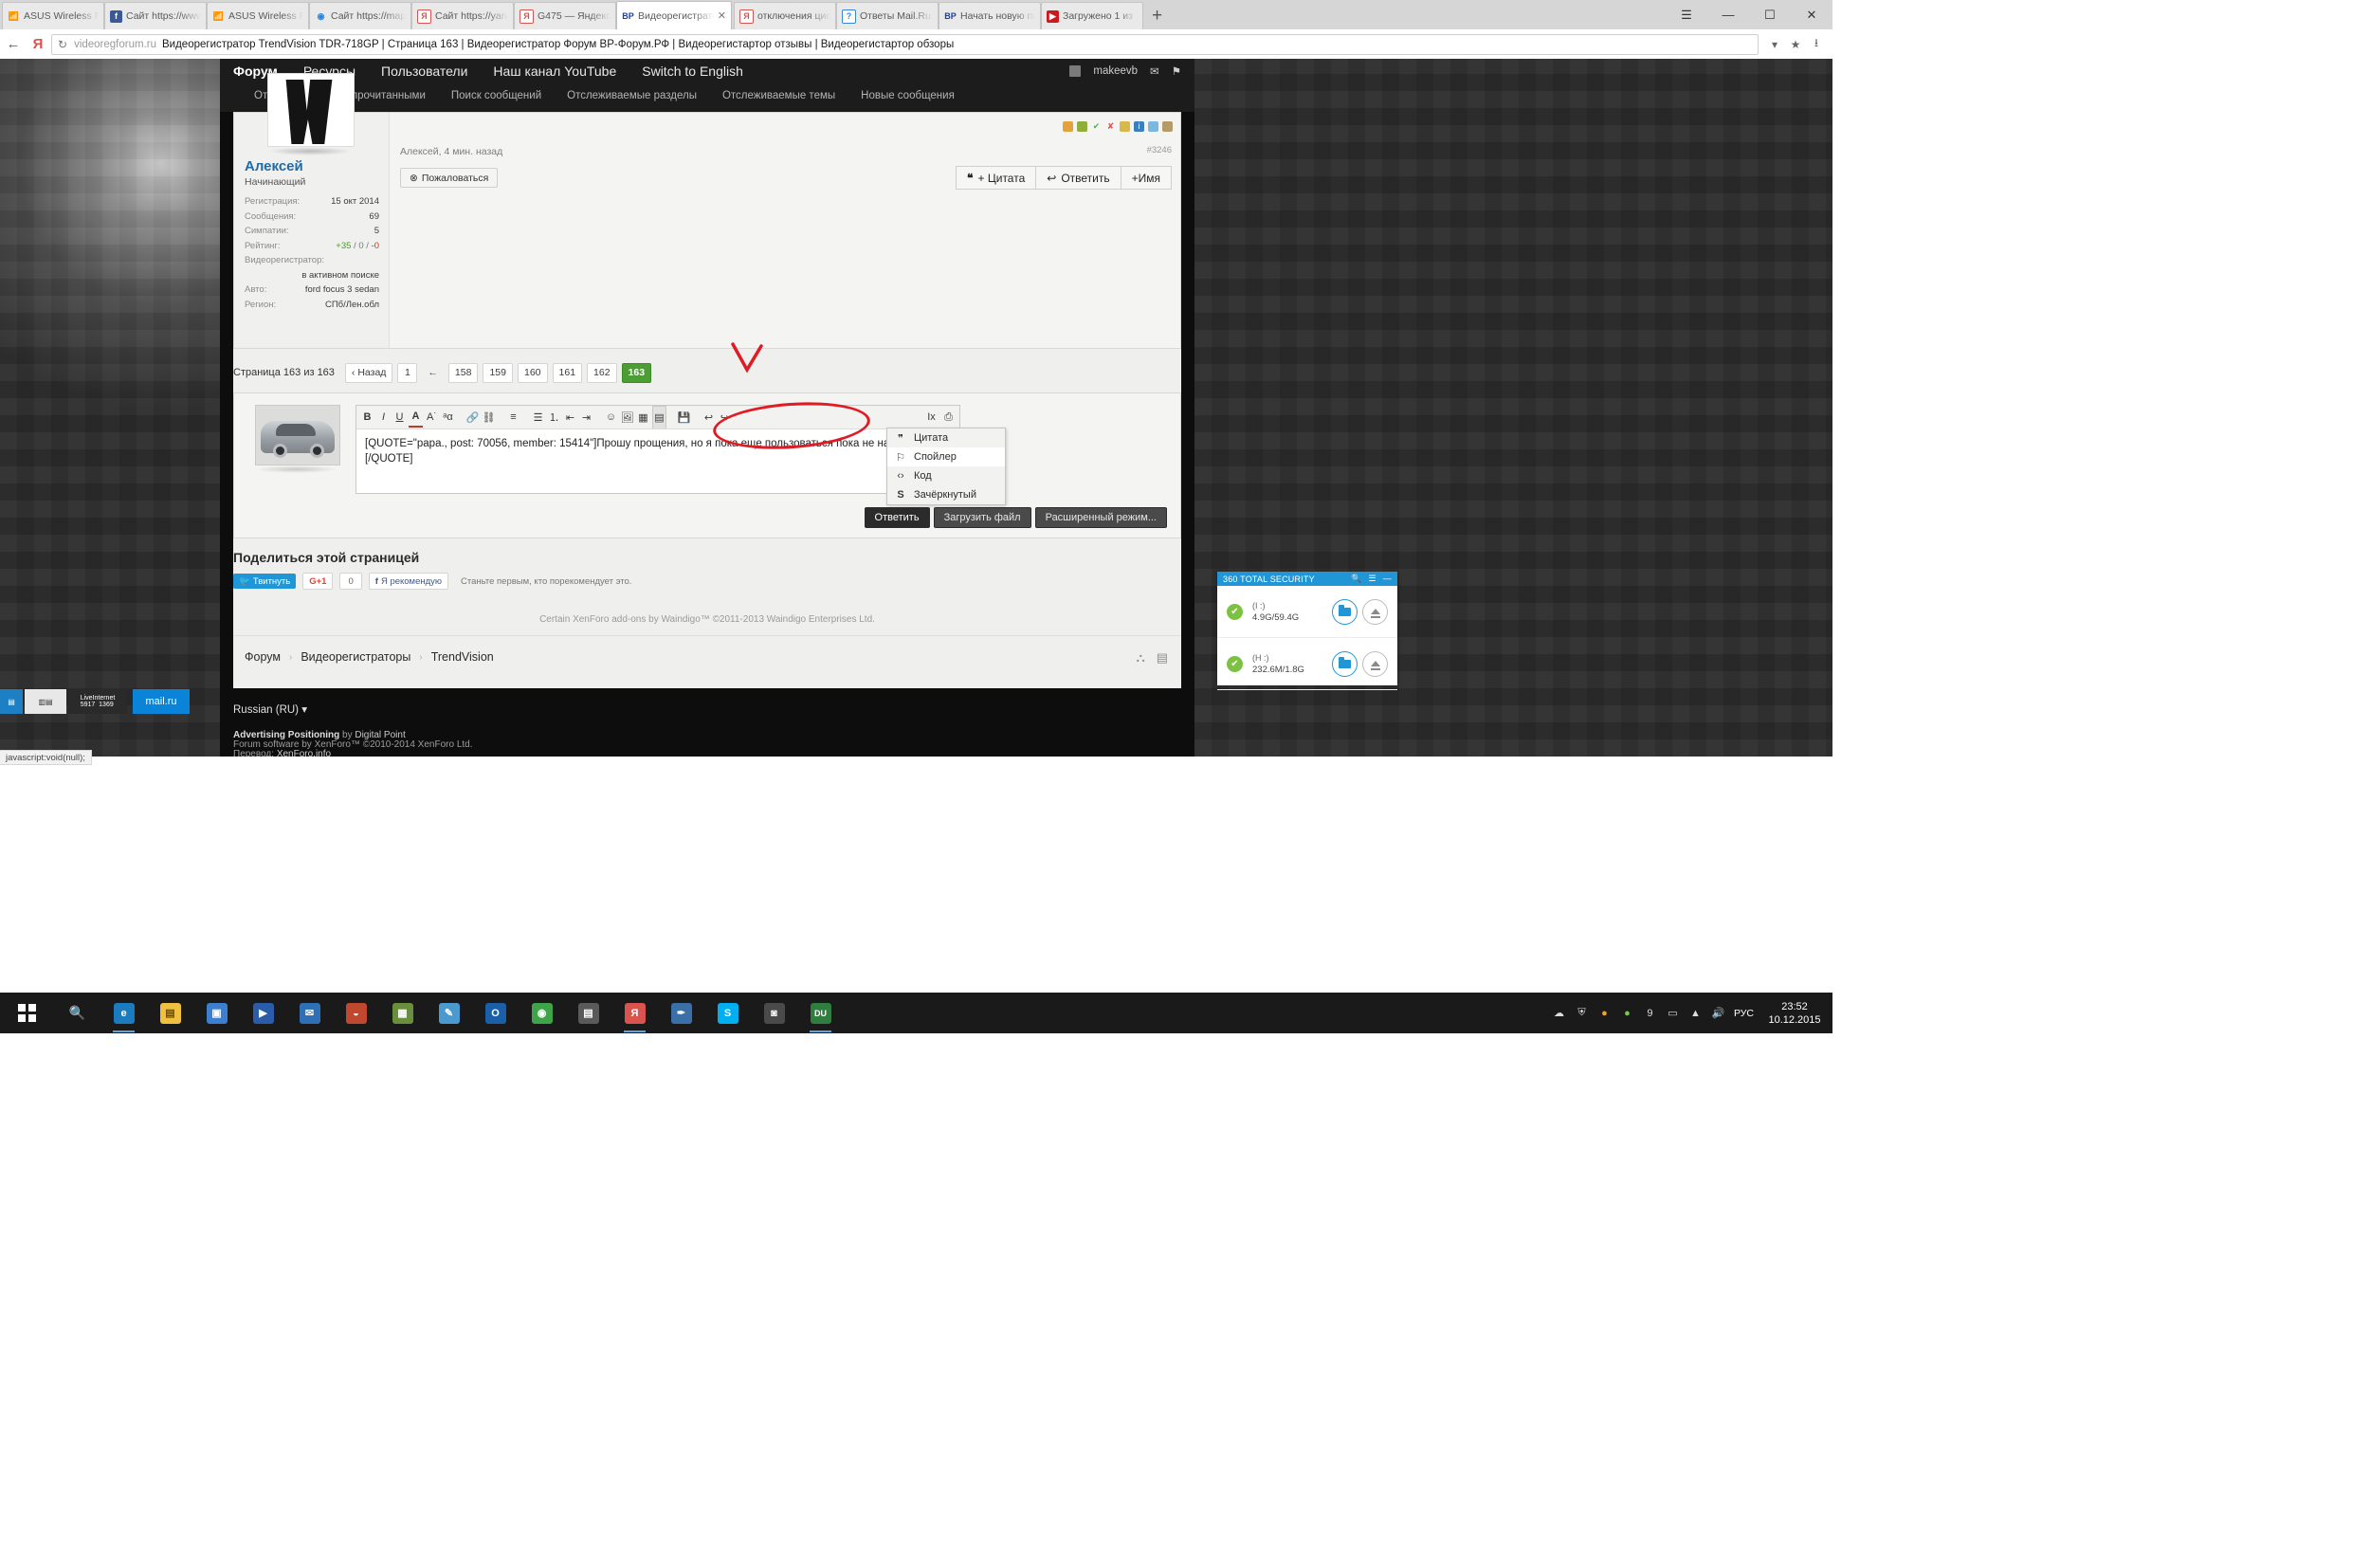 The image size is (2370, 1568). Describe the element at coordinates (946, 475) in the screenshot. I see `dropdown-item-code: ‹› Код` at that location.